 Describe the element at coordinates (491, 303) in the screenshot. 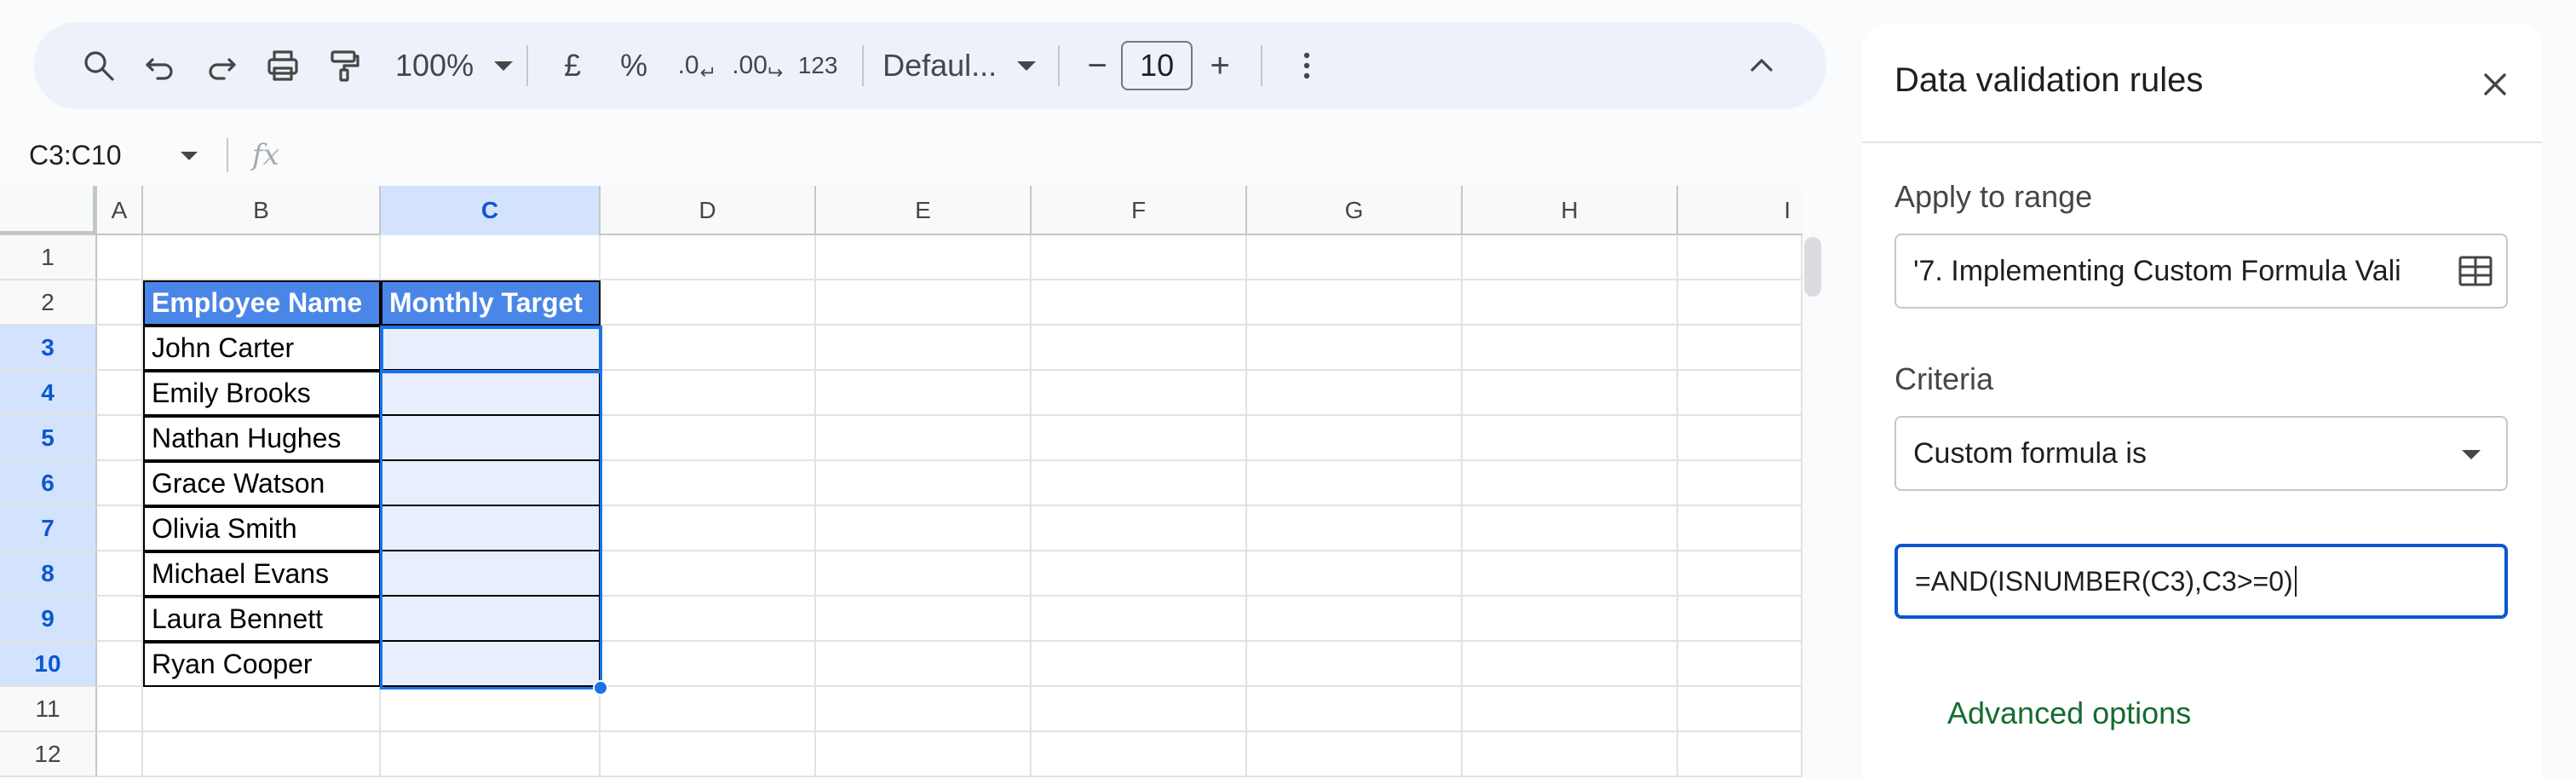

I see `cell-c2: Monthly Target` at that location.